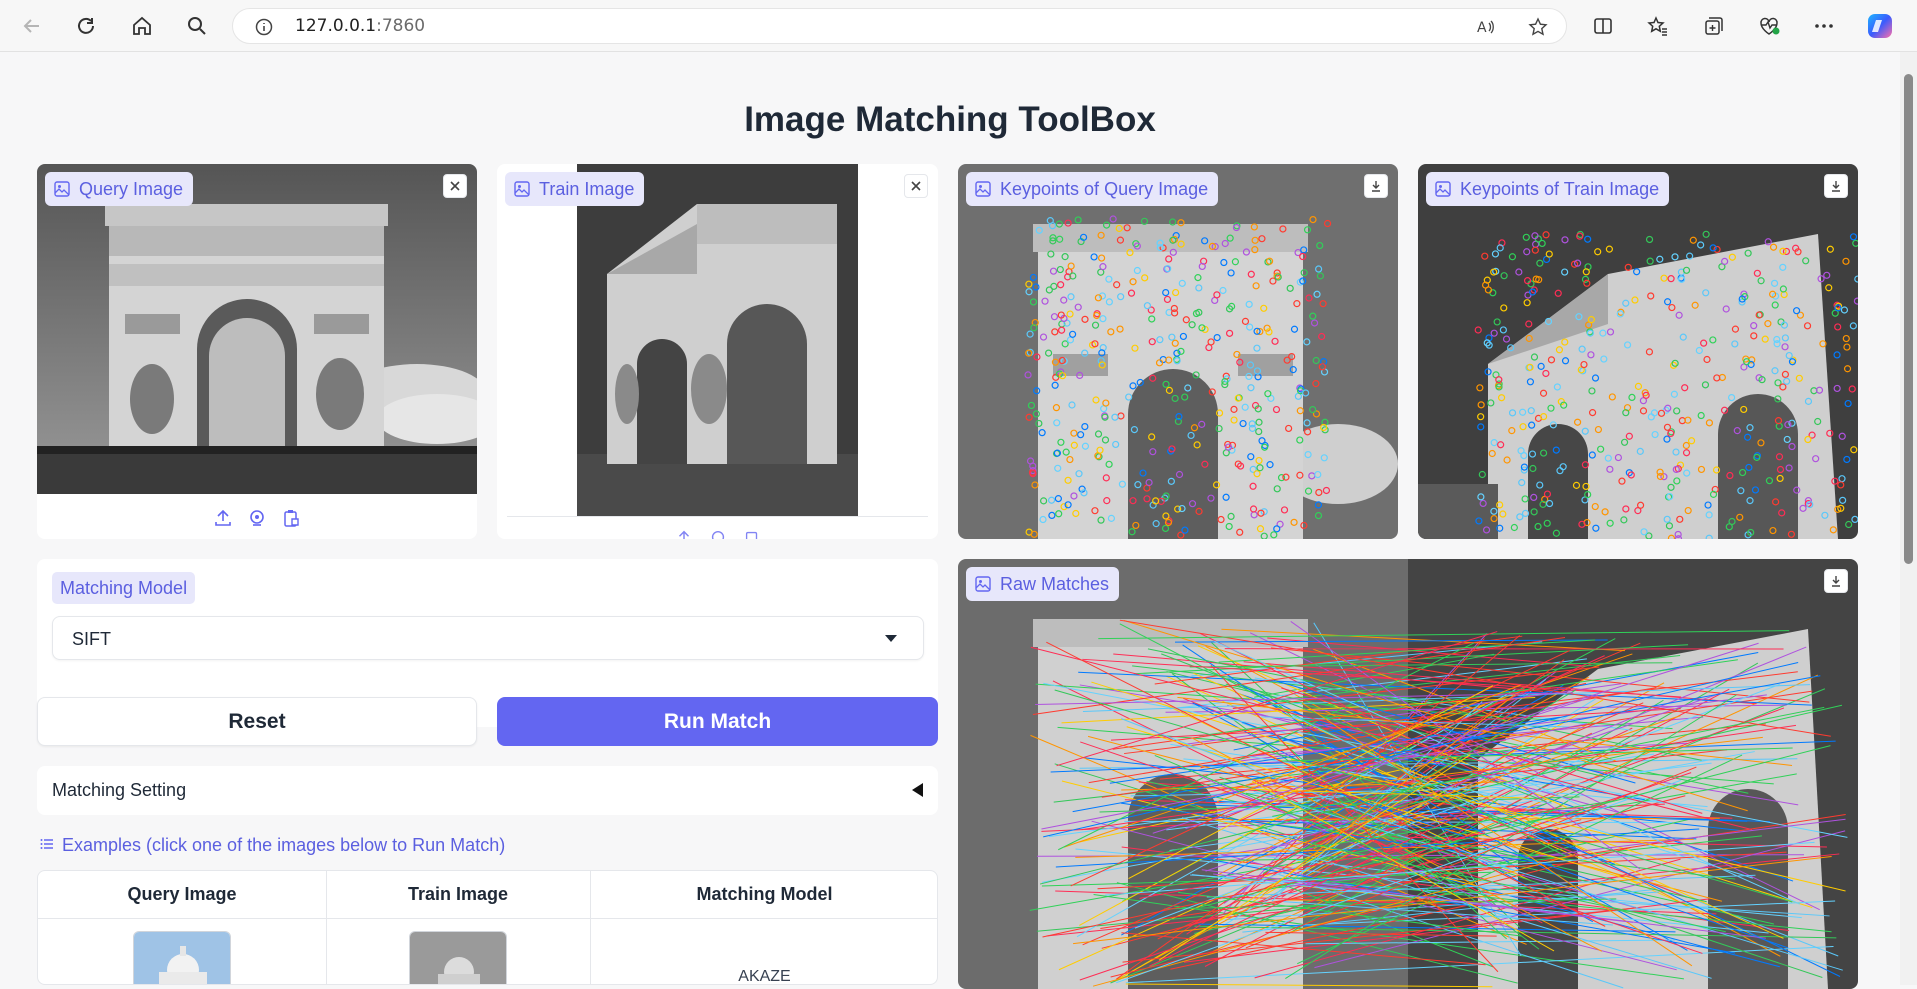 The width and height of the screenshot is (1917, 989). Describe the element at coordinates (1104, 189) in the screenshot. I see `keypoints-query-label-text: Keypoints of Query Image` at that location.